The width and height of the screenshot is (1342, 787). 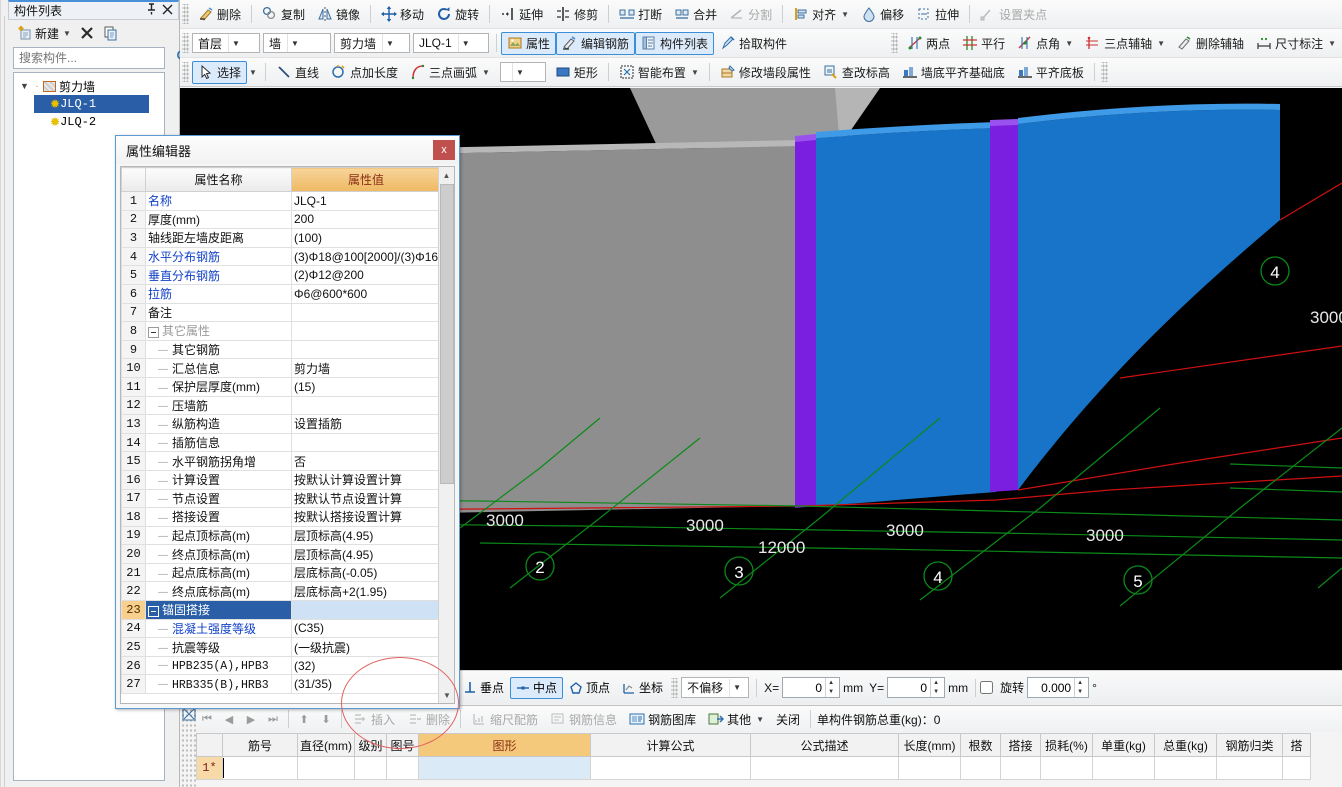 I want to click on property-row: 14 — 插筋信息, so click(x=281, y=442).